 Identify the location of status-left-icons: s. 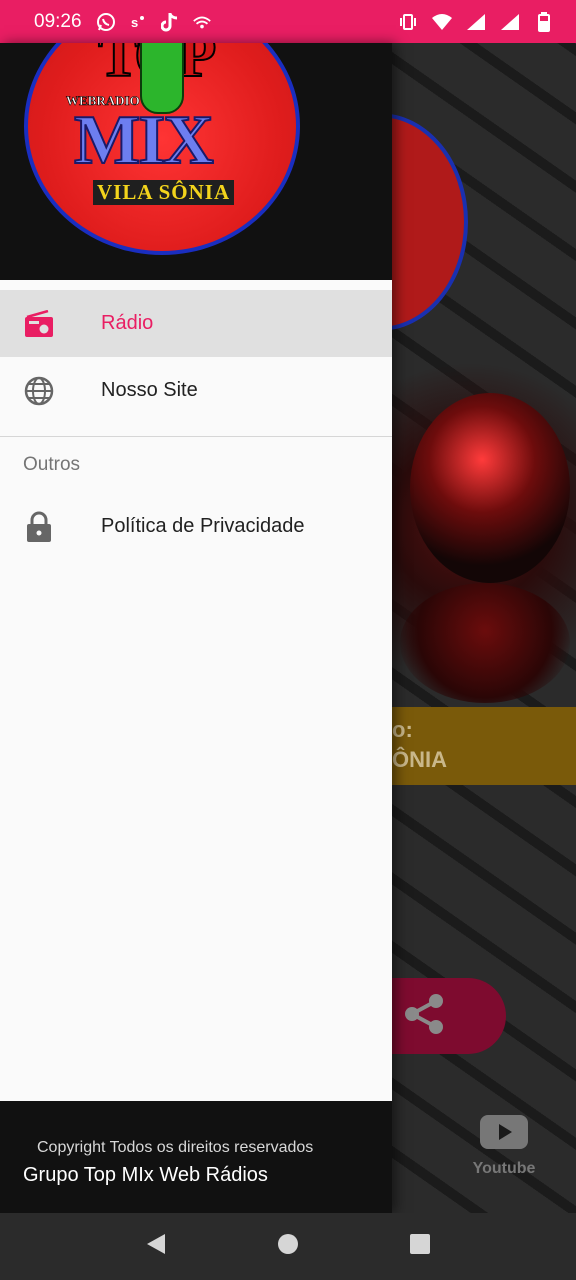
(154, 22).